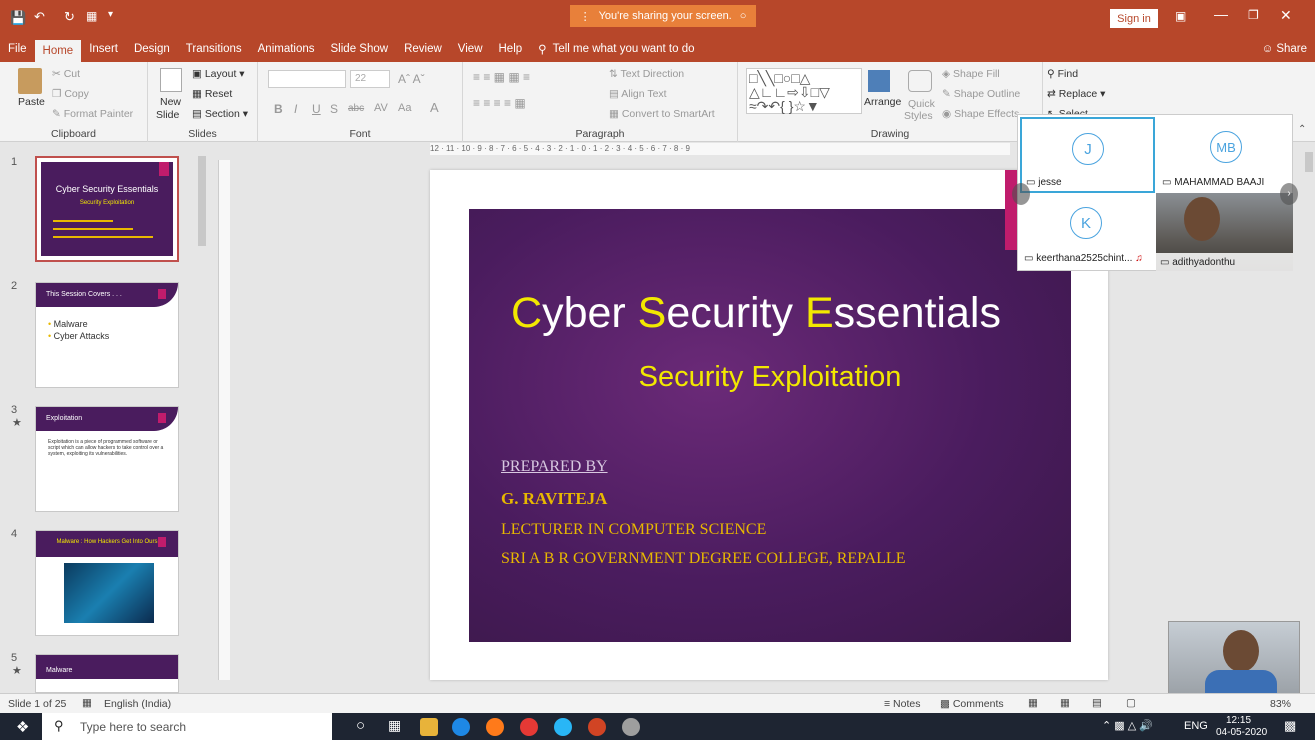 The image size is (1315, 740). Describe the element at coordinates (429, 727) in the screenshot. I see `file-explorer-icon` at that location.